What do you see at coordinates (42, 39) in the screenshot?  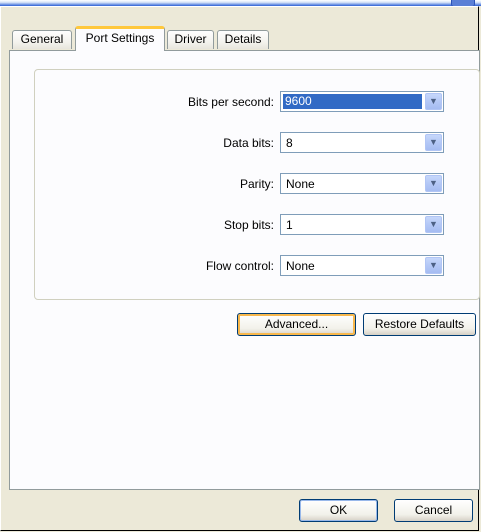 I see `tab-general: General` at bounding box center [42, 39].